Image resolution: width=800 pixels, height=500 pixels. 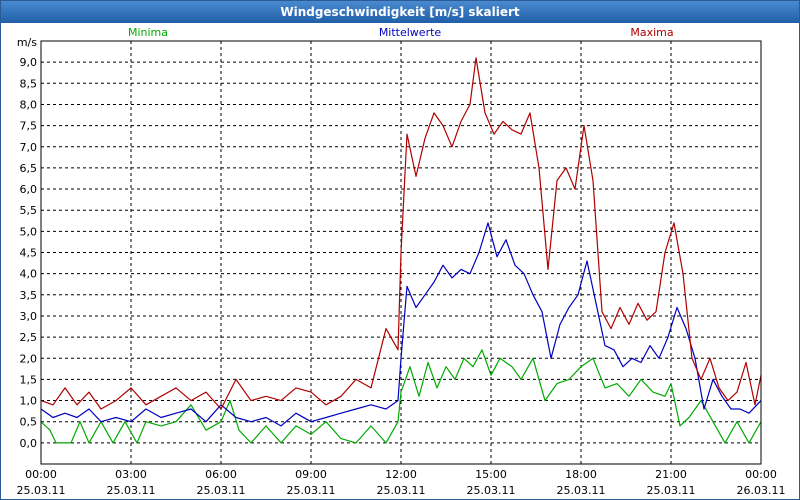 I want to click on y-tick-label: 4,0, so click(x=29, y=274).